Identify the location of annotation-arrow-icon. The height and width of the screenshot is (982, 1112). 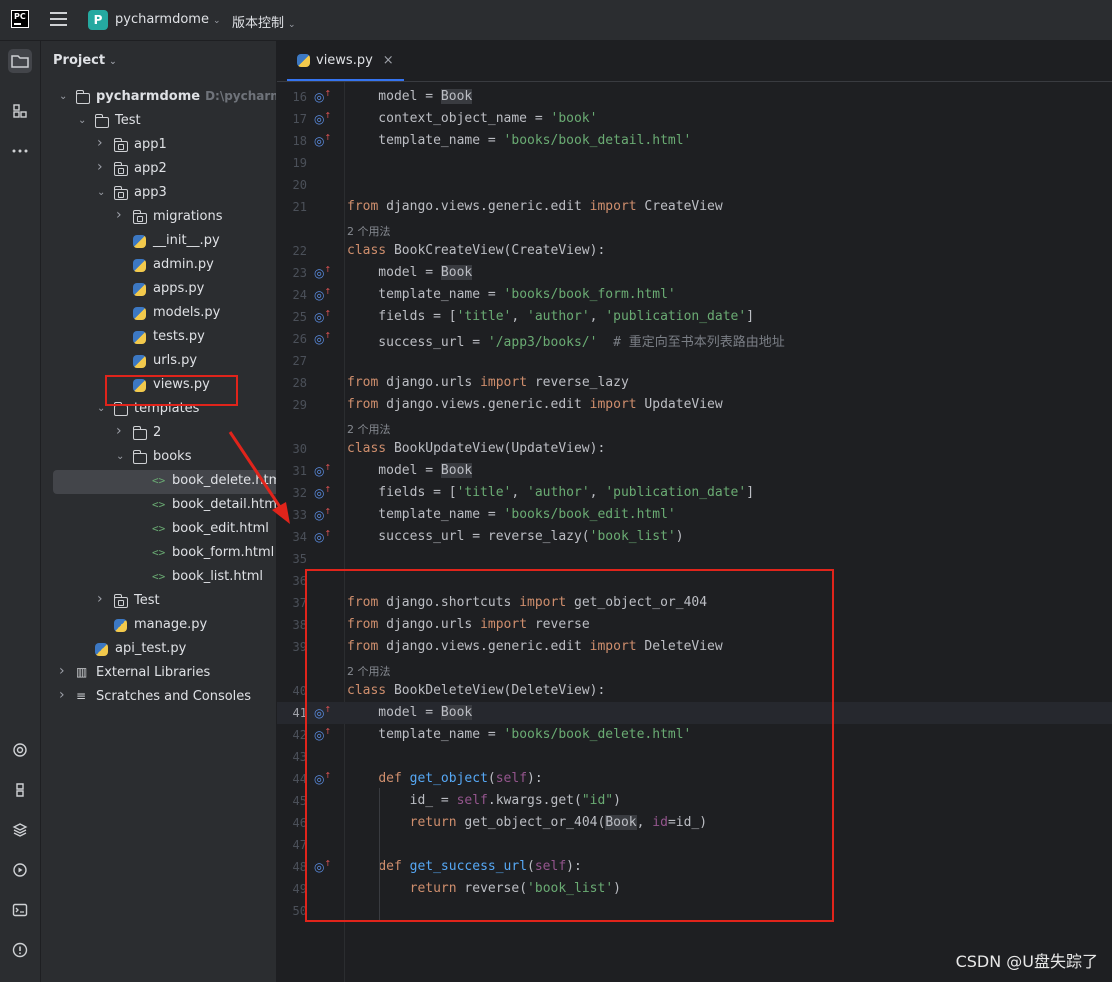
(259, 477).